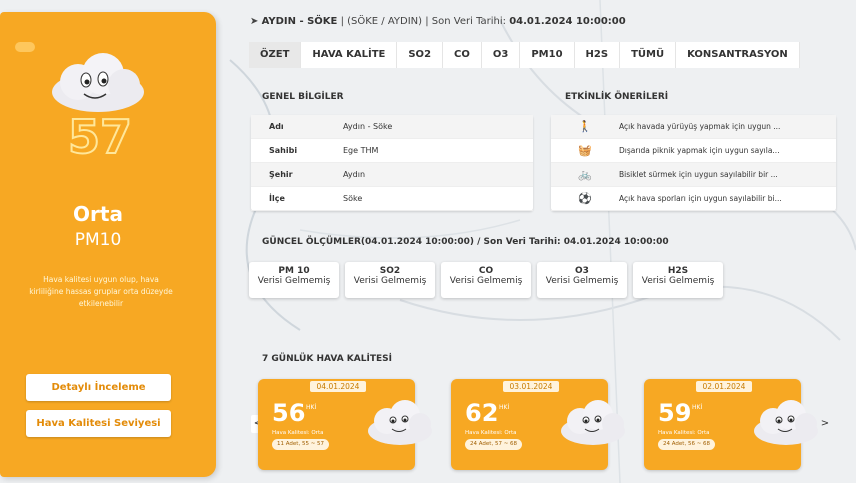 This screenshot has width=856, height=483. I want to click on location-arrow-icon: ➤, so click(254, 21).